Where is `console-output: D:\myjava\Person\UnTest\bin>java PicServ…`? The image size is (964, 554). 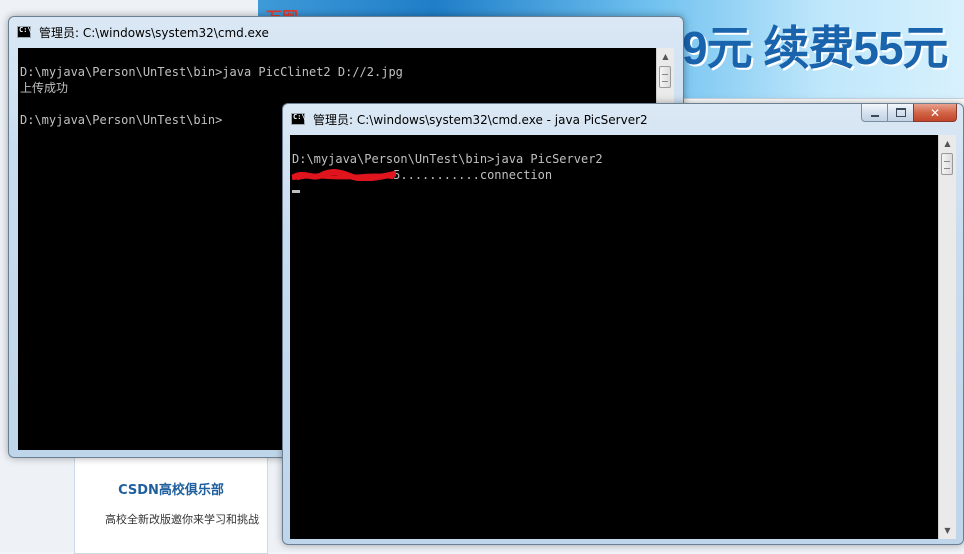
console-output: D:\myjava\Person\UnTest\bin>java PicServ… is located at coordinates (624, 167).